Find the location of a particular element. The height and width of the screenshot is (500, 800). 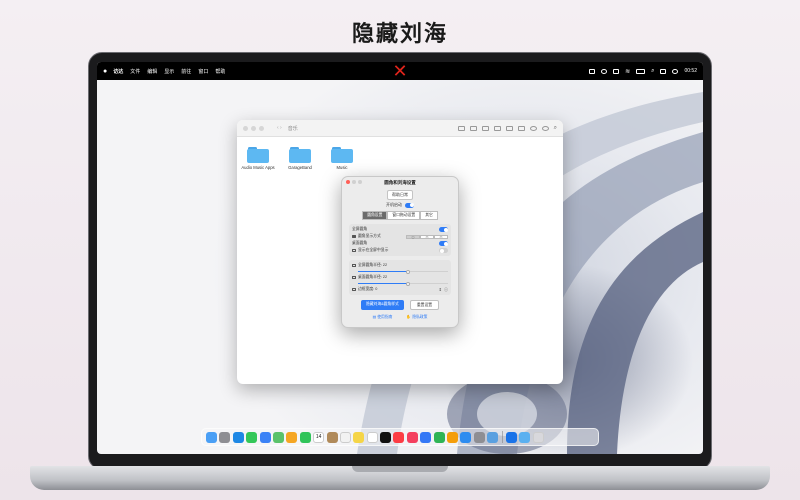

trash-icon is located at coordinates (538, 437).